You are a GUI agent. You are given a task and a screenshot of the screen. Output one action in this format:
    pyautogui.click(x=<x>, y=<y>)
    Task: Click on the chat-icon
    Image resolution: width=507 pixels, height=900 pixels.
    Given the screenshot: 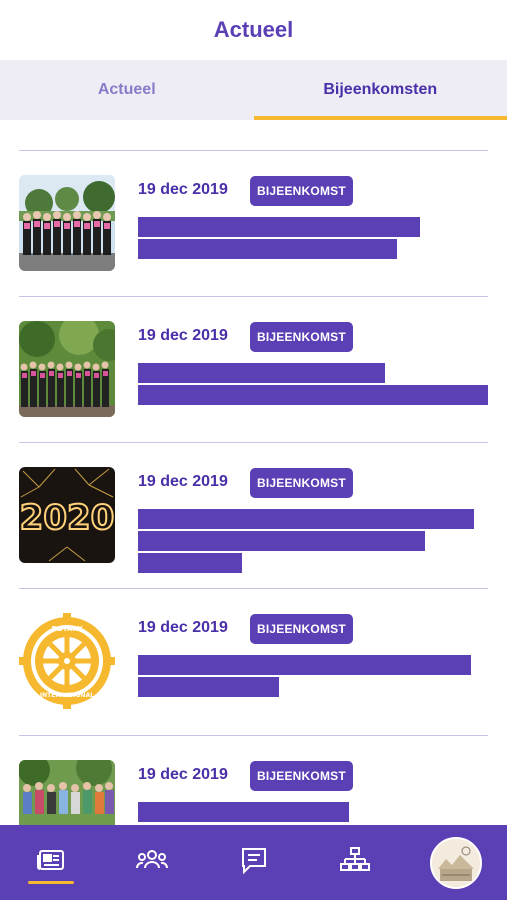 What is the action you would take?
    pyautogui.click(x=254, y=862)
    